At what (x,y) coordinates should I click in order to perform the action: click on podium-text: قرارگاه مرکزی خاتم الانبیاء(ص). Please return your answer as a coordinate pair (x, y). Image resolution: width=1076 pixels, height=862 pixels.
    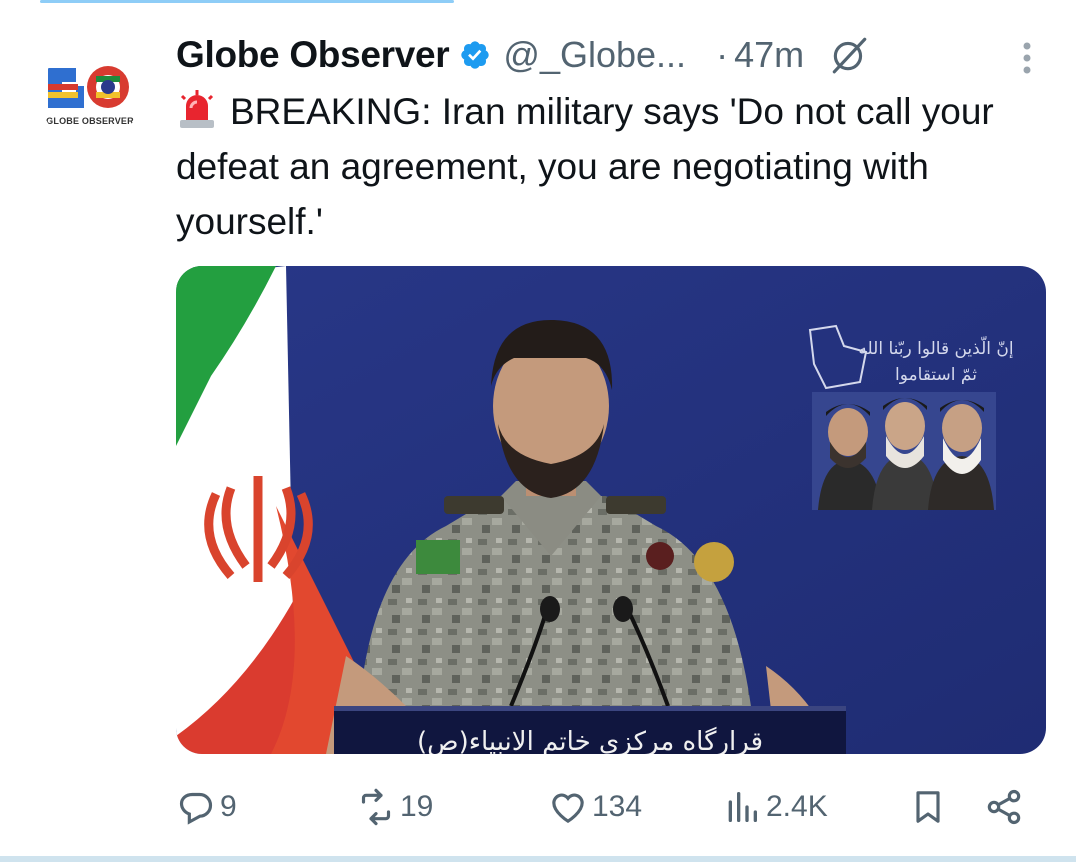
    Looking at the image, I should click on (590, 740).